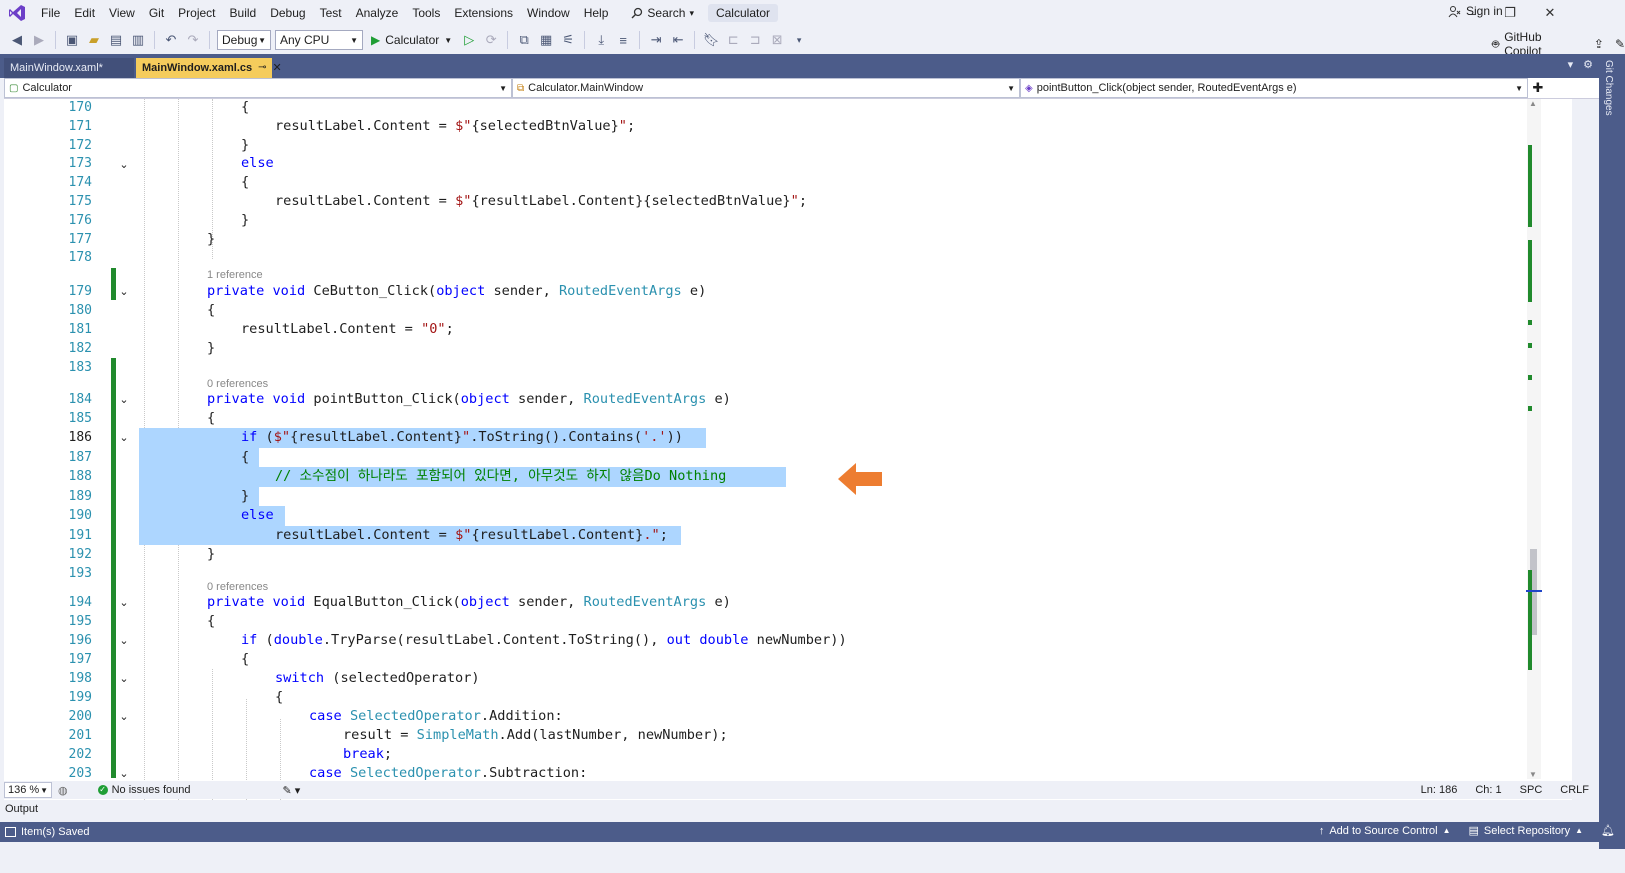  I want to click on toolbar-overflow-icon: ▾, so click(799, 40).